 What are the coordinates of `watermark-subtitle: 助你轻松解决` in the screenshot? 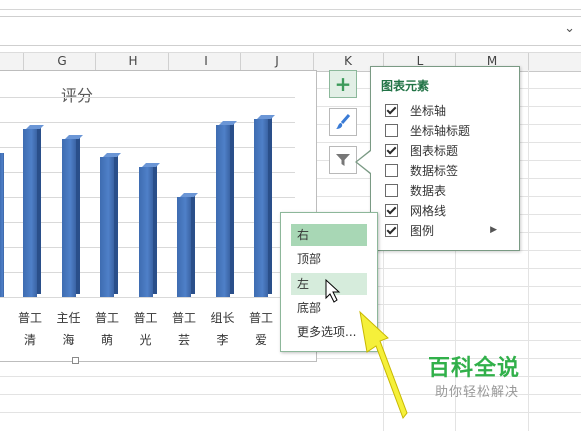 It's located at (477, 392).